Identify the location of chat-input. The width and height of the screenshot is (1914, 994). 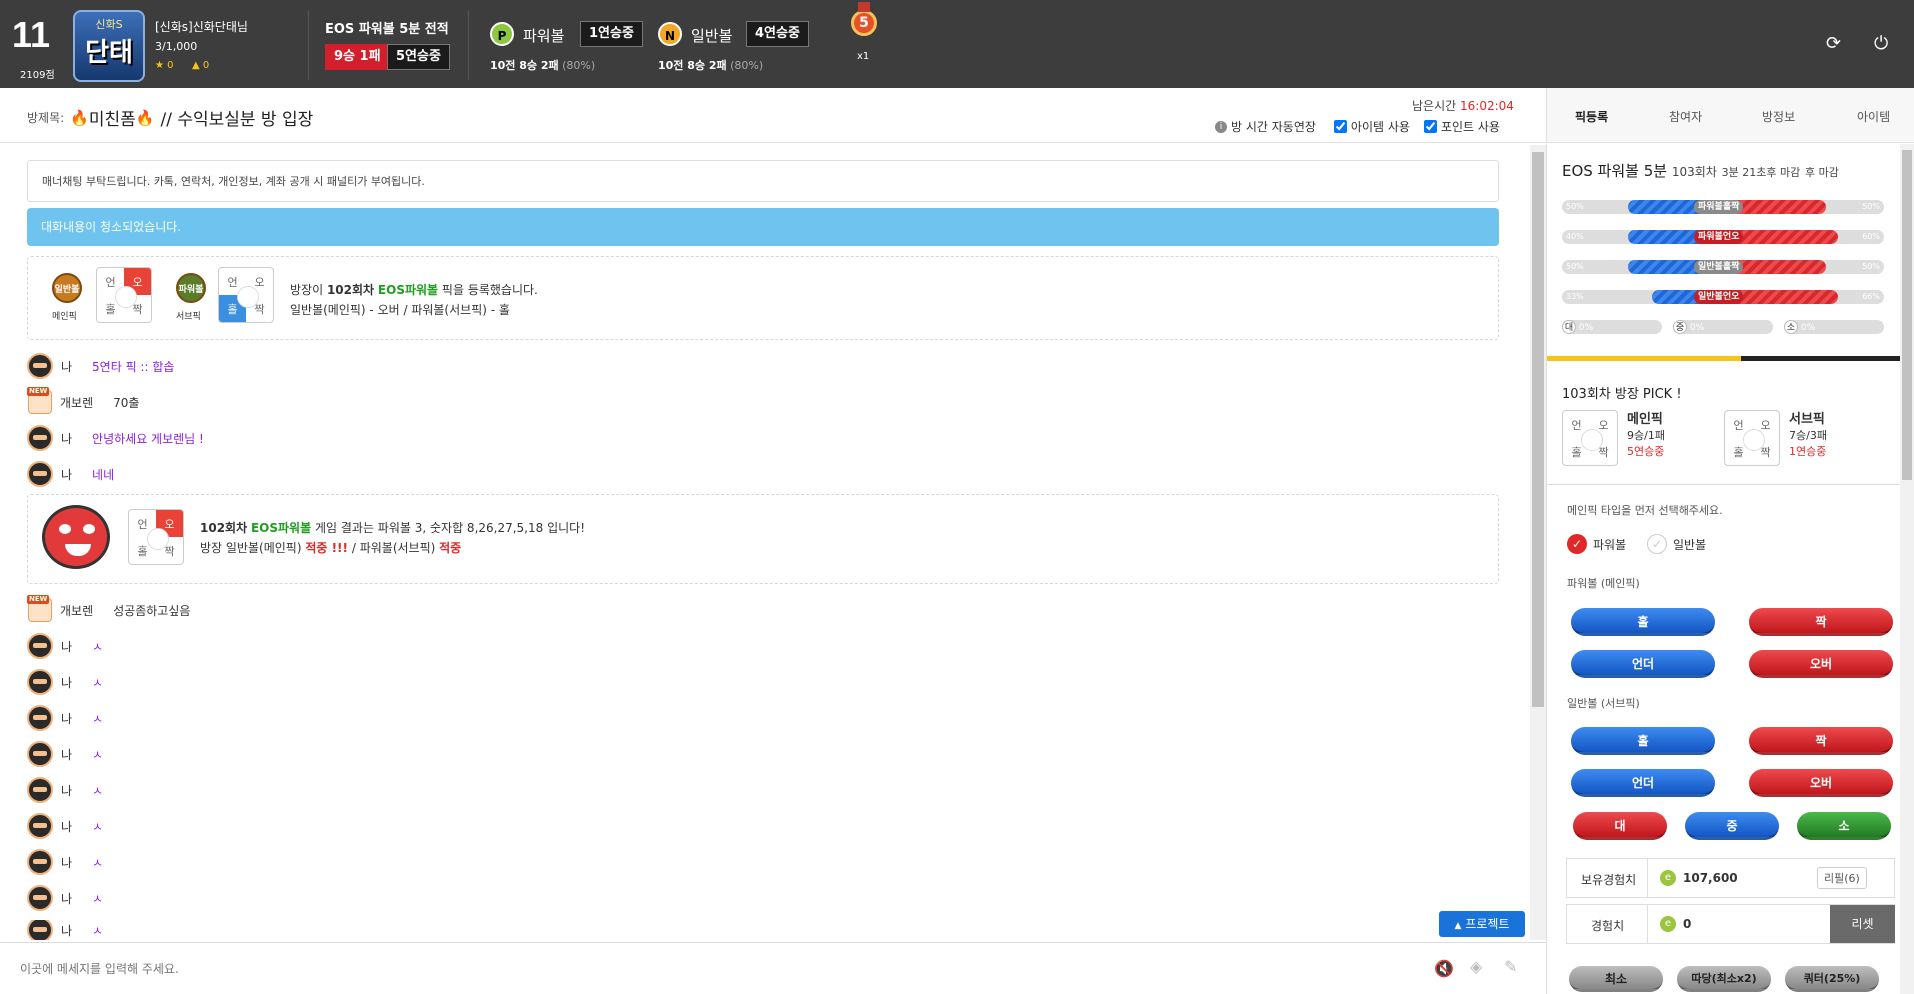
(710, 969).